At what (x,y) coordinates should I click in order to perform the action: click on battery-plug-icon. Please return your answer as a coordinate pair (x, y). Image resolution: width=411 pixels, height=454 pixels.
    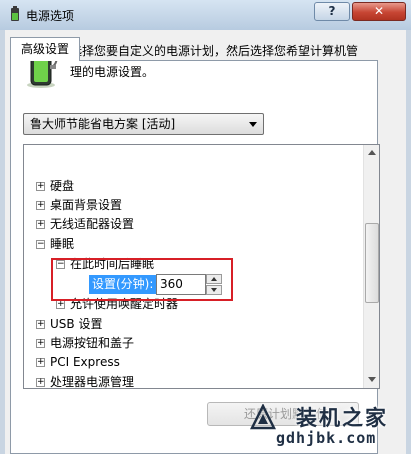
    Looking at the image, I should click on (15, 13).